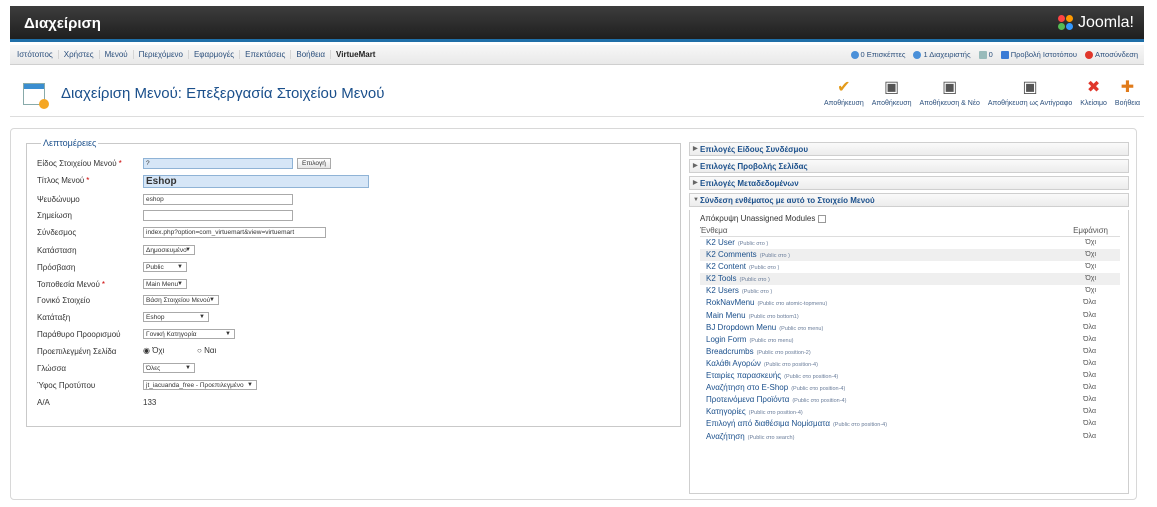 The width and height of the screenshot is (1157, 507). I want to click on admin-header: Διαχείριση Joomla!, so click(577, 24).